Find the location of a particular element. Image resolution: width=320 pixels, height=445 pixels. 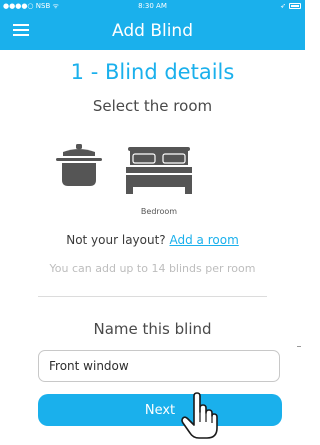

add-room-link: Add a room is located at coordinates (204, 240).